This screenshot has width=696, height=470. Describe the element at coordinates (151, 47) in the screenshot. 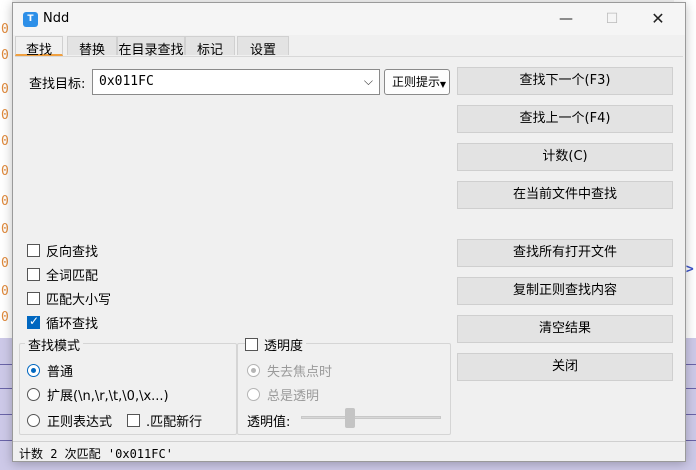

I see `tab-find-in-directory: 在目录查找` at that location.